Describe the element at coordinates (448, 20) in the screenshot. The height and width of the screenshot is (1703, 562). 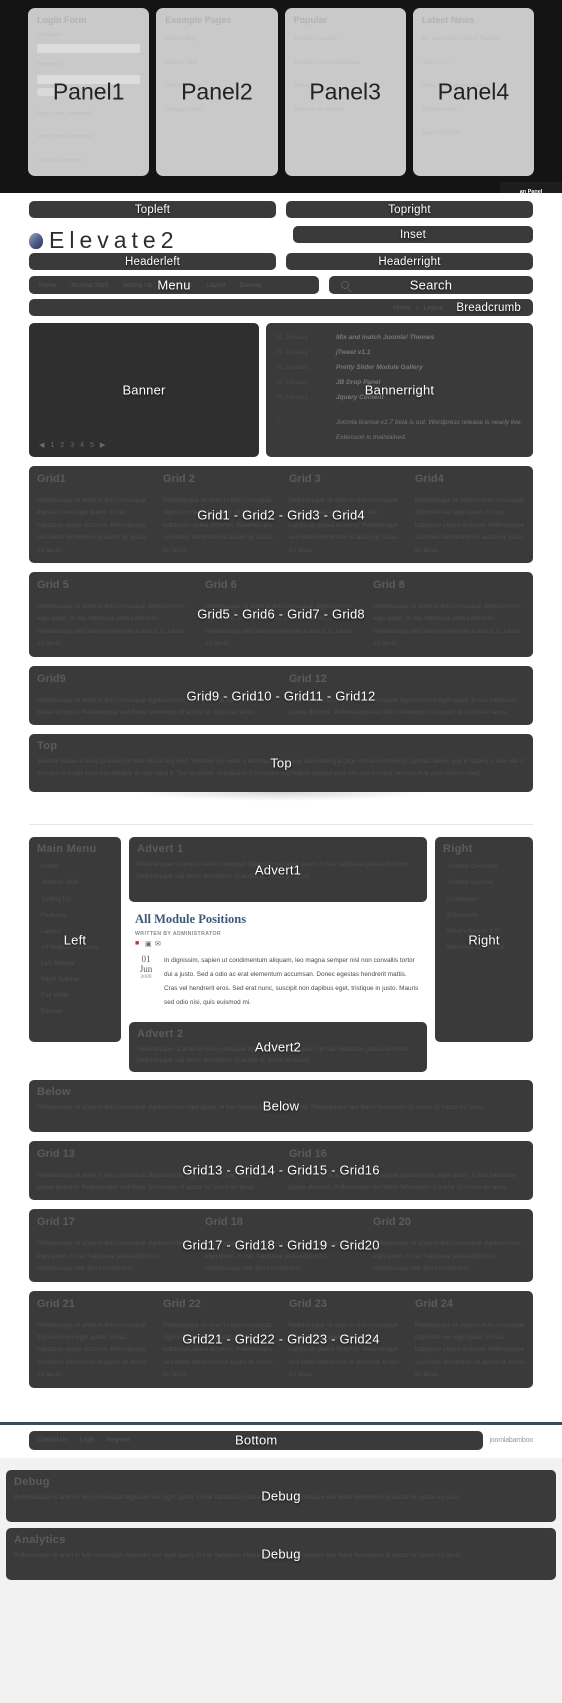
I see `panel-title: Latest News` at that location.